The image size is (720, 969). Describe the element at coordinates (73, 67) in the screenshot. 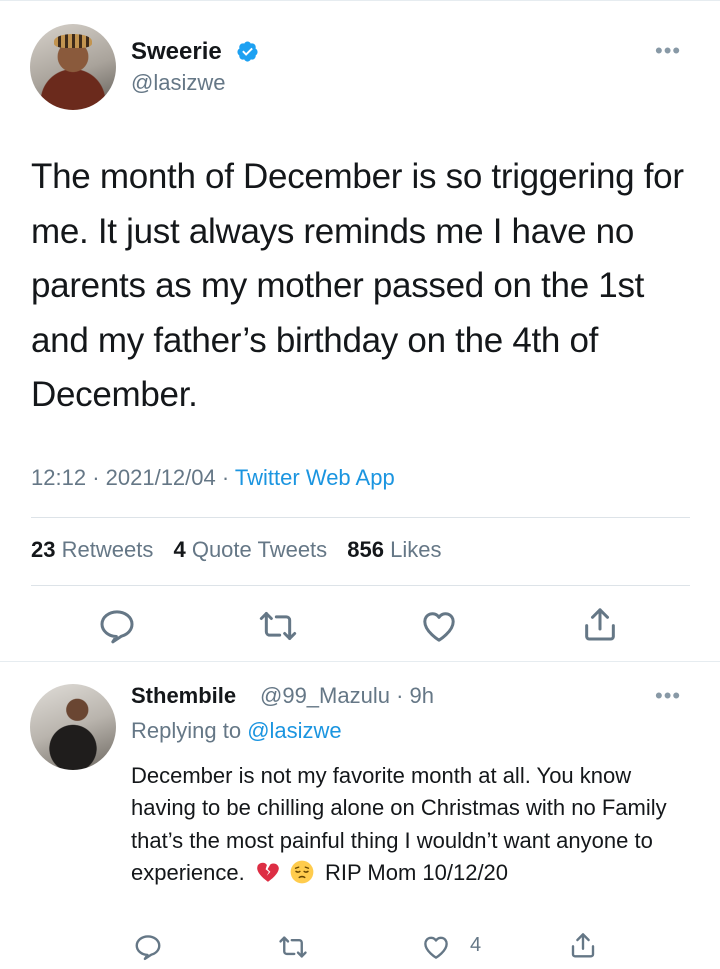

I see `author-avatar` at that location.